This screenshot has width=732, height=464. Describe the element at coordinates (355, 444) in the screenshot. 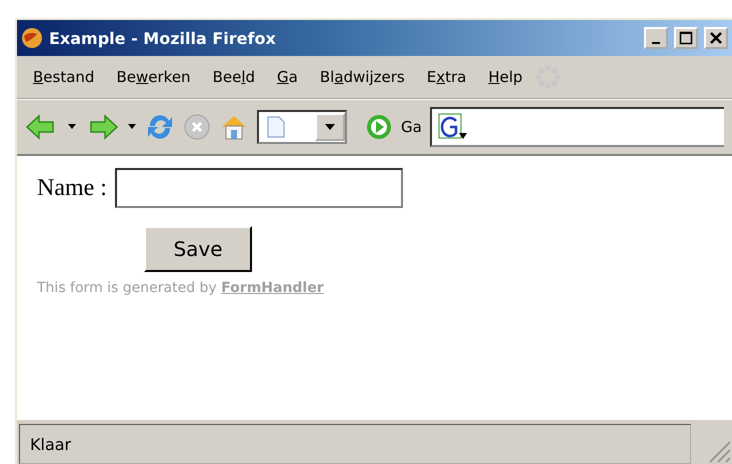

I see `status-text: Klaar` at that location.